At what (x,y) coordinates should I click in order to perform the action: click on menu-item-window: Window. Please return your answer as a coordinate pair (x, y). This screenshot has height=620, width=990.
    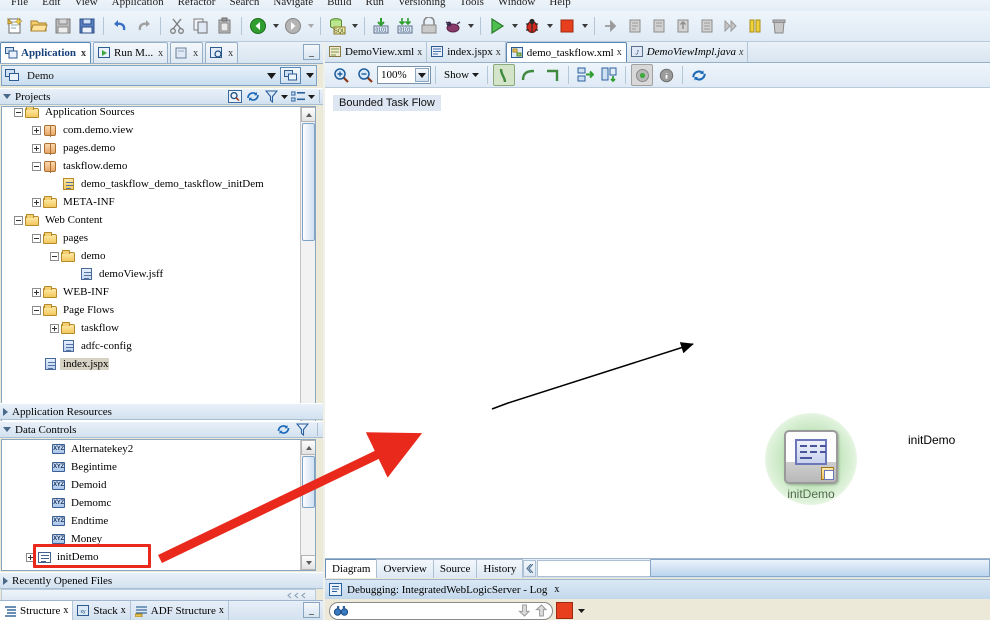
    Looking at the image, I should click on (516, 4).